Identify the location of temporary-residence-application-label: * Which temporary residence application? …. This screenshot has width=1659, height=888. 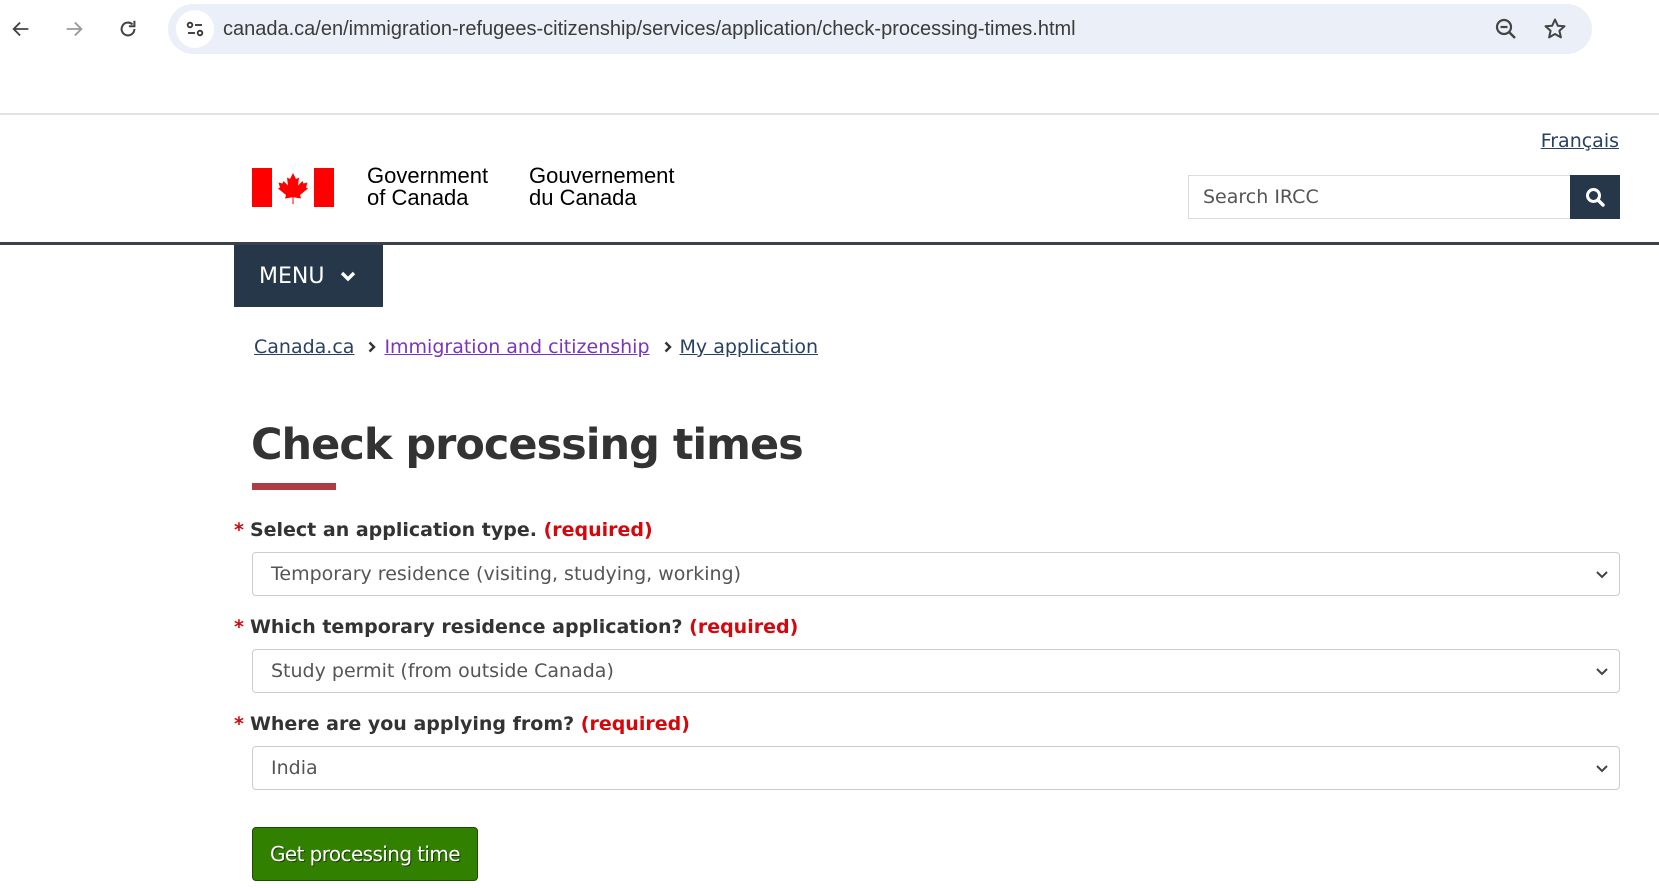
(516, 627).